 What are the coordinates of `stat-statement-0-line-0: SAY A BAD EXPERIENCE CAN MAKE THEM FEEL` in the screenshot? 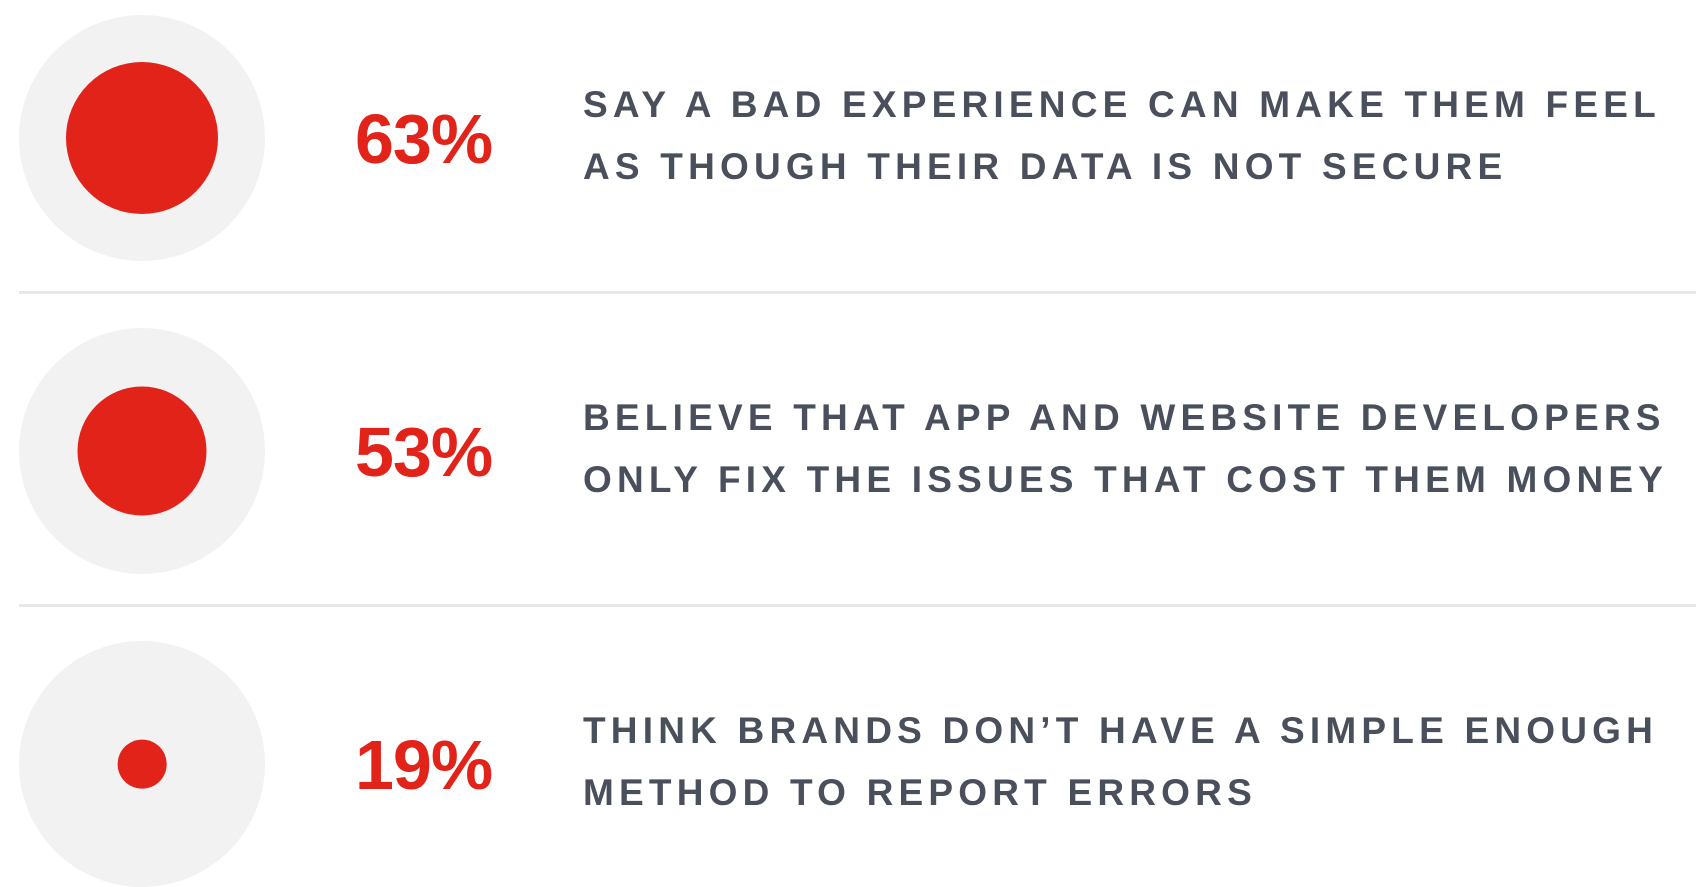 It's located at (1122, 104).